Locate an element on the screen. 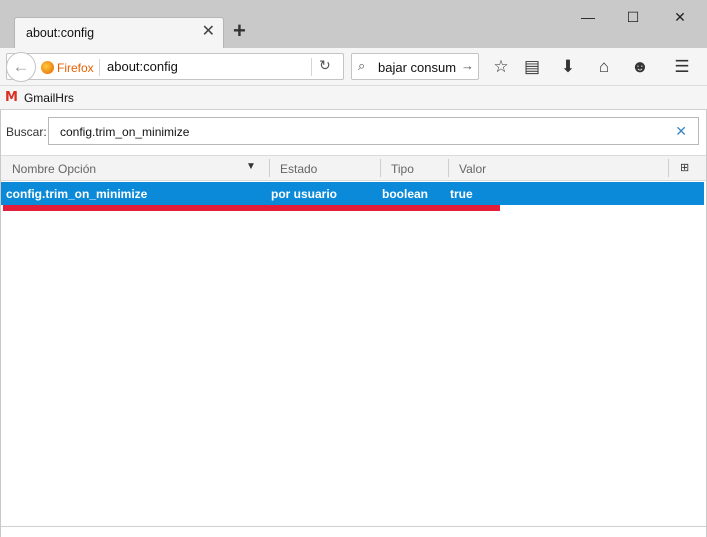  clear-filter-icon: ✕ is located at coordinates (681, 131).